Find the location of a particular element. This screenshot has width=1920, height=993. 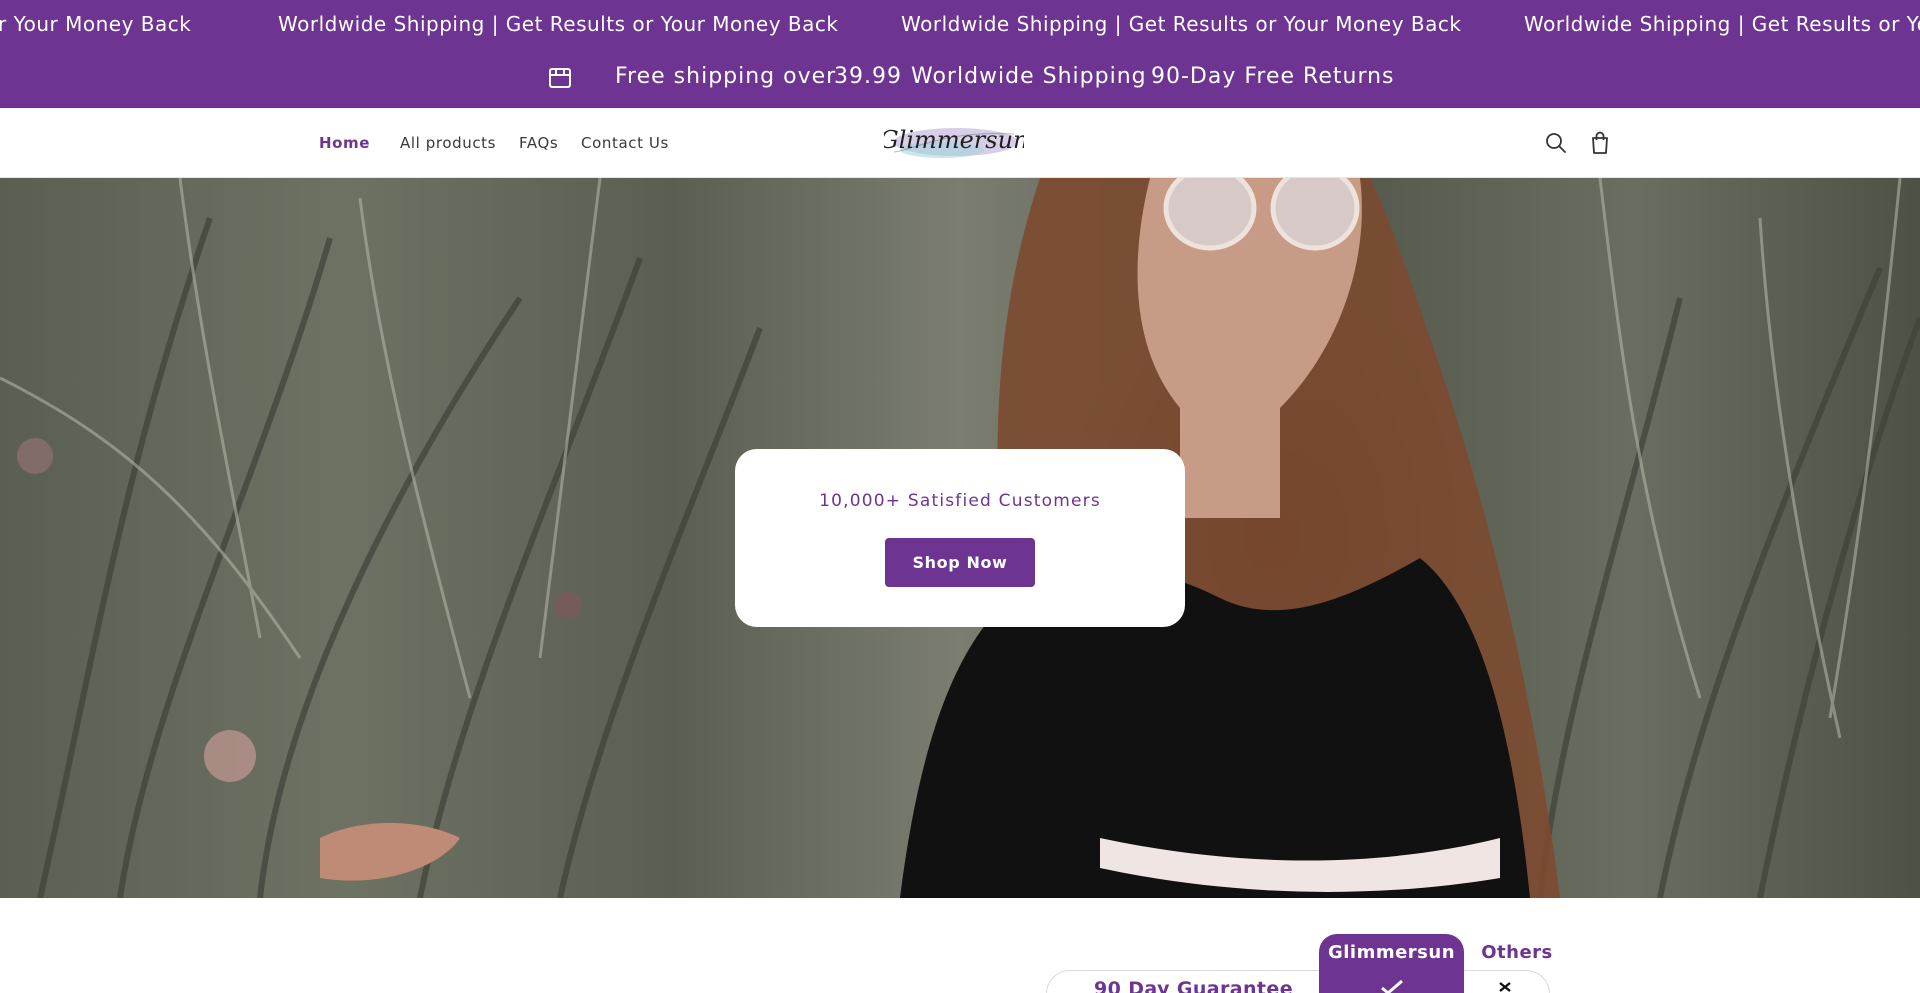

brand-logo: Glimmersun is located at coordinates (954, 143).